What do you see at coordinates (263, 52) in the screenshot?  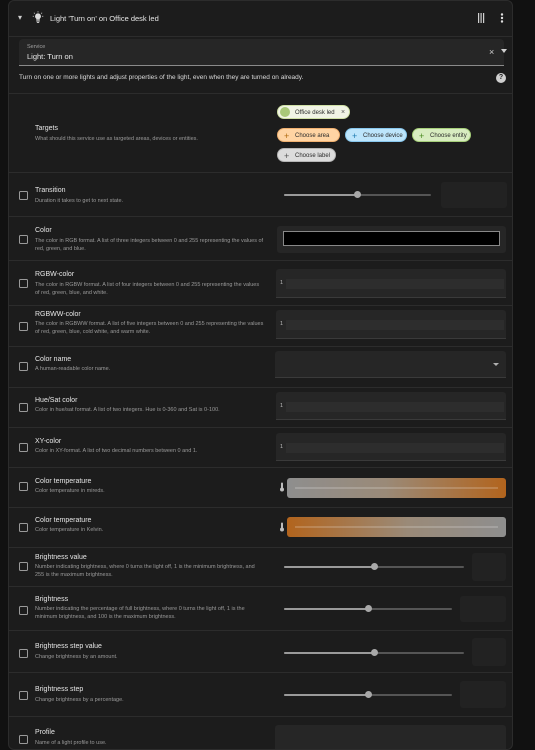 I see `service-select: Service Light: Turn on ×` at bounding box center [263, 52].